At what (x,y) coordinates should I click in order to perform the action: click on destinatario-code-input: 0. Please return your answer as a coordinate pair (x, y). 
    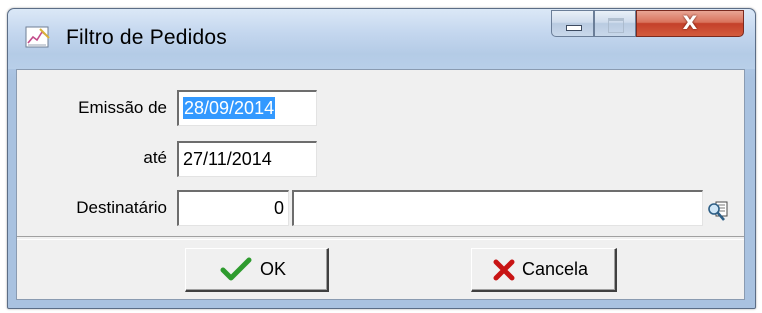
    Looking at the image, I should click on (233, 208).